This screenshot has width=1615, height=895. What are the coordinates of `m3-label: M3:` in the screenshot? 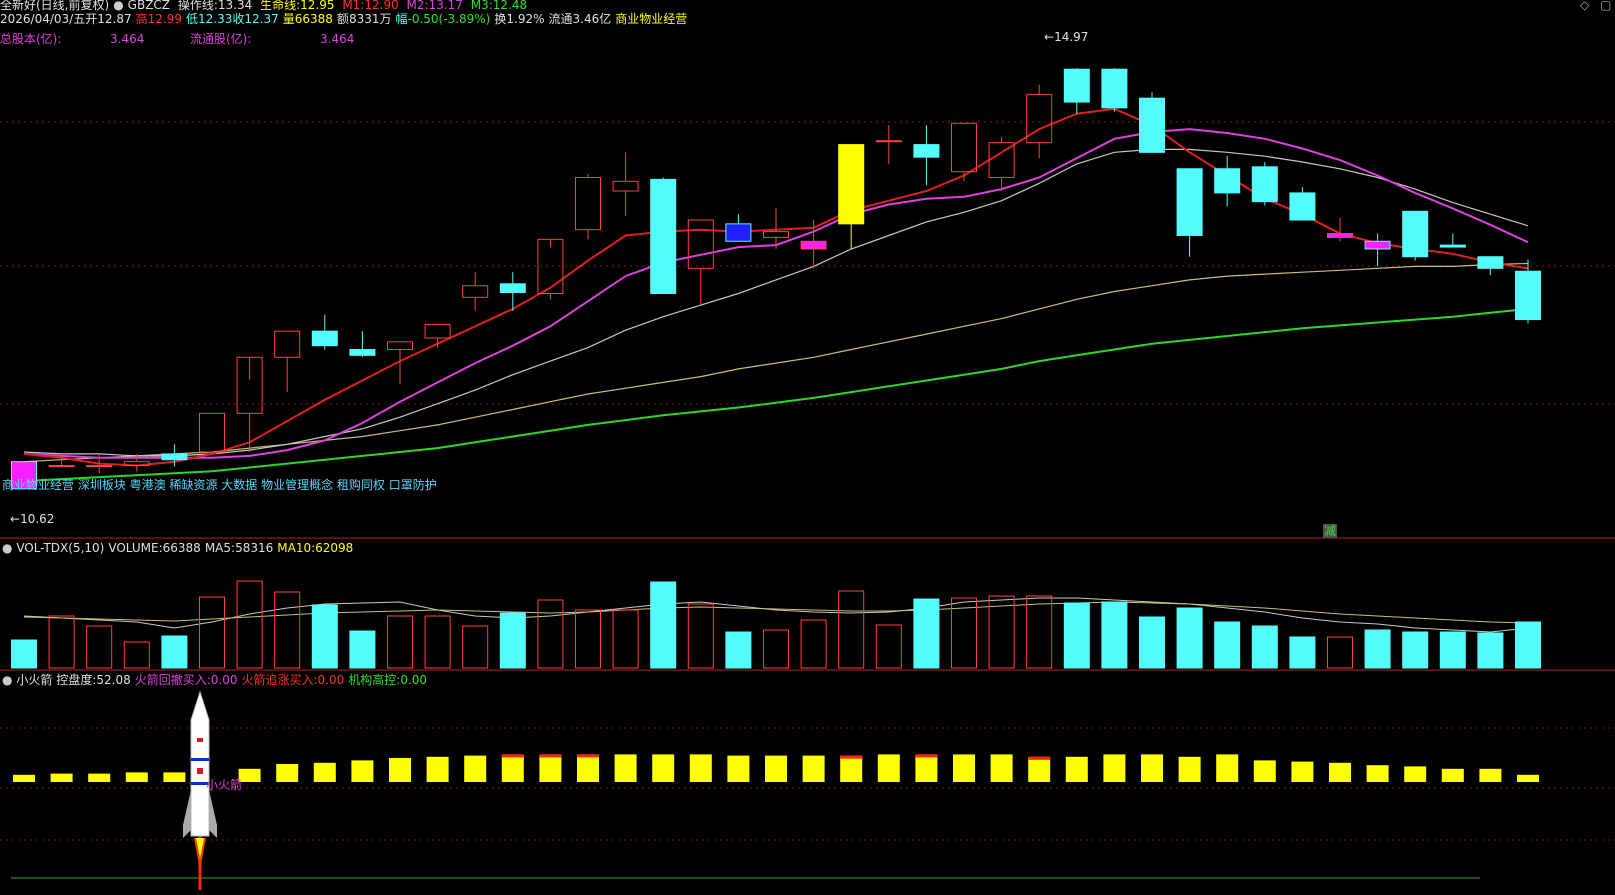 It's located at (481, 6).